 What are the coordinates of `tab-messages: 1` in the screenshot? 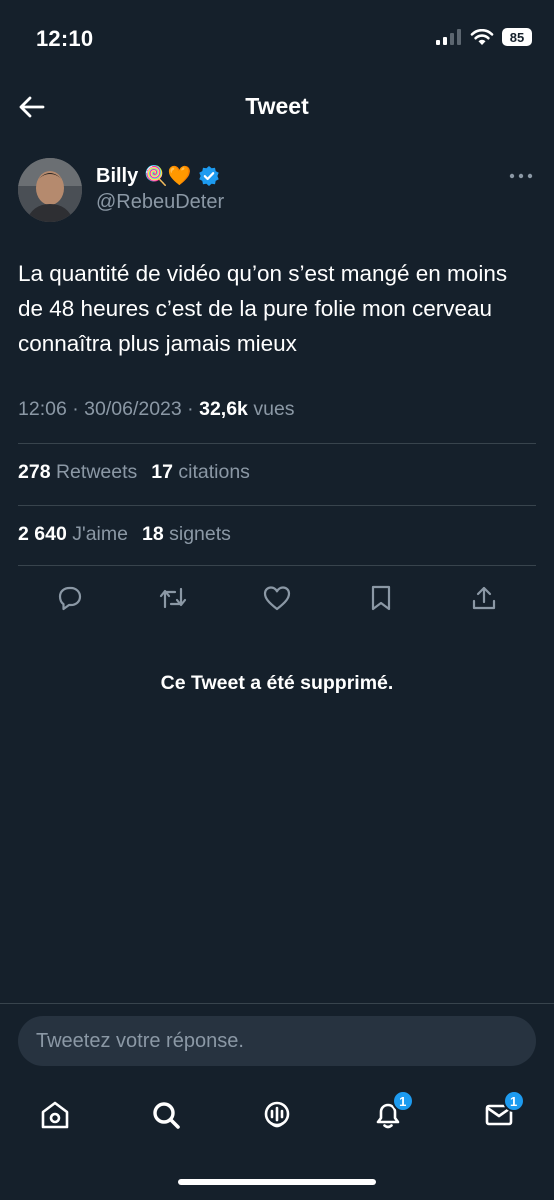 It's located at (499, 1115).